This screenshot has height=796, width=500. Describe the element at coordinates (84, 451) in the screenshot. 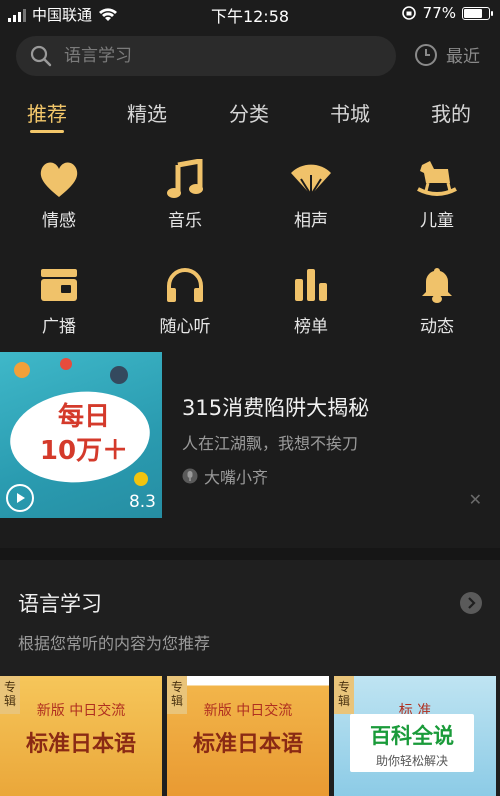

I see `cover-text-line-2: 10万＋` at that location.